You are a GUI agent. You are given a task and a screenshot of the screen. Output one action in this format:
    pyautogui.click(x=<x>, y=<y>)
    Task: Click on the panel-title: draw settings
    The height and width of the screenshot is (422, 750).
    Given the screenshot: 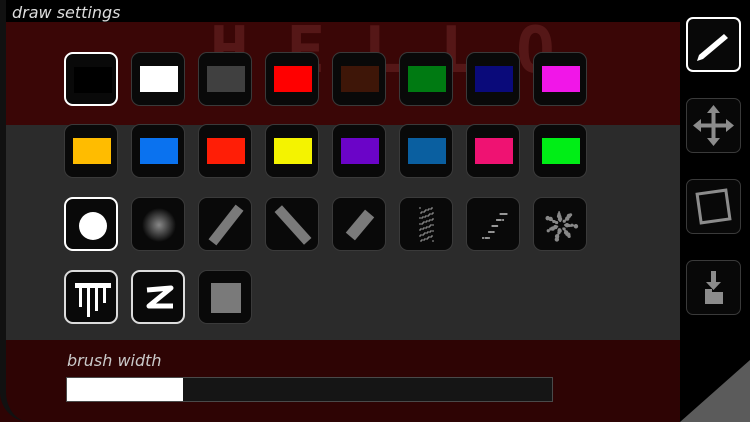 What is the action you would take?
    pyautogui.click(x=66, y=12)
    